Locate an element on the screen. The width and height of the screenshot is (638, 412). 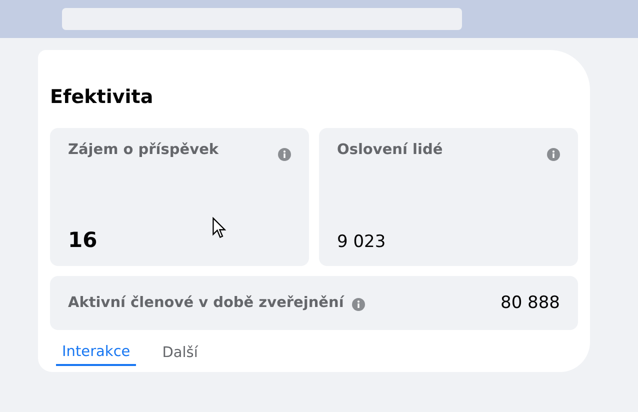
tab: Interakce is located at coordinates (96, 353).